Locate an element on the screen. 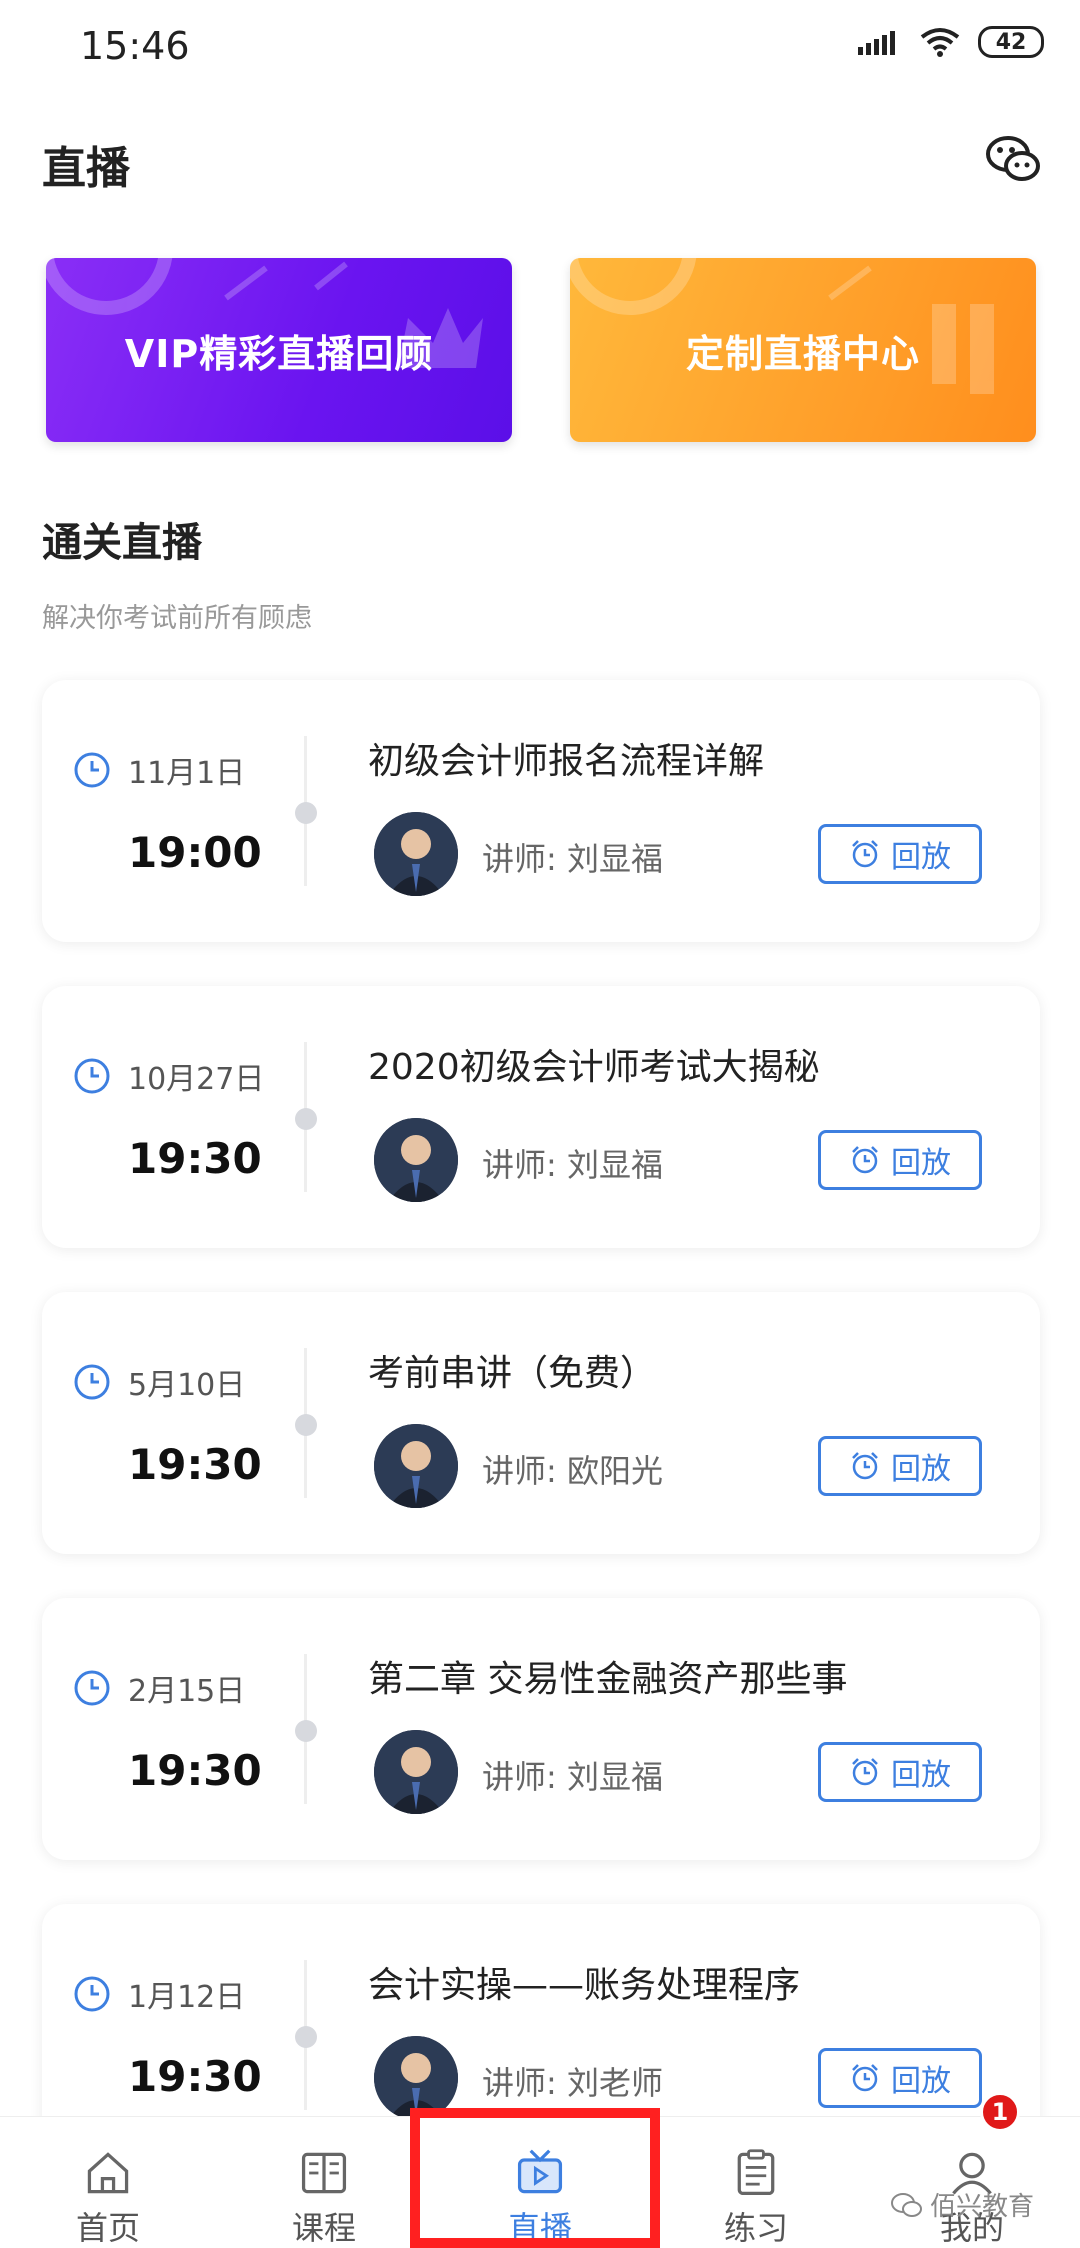 The image size is (1080, 2248). session-date: 1月12日 is located at coordinates (158, 1994).